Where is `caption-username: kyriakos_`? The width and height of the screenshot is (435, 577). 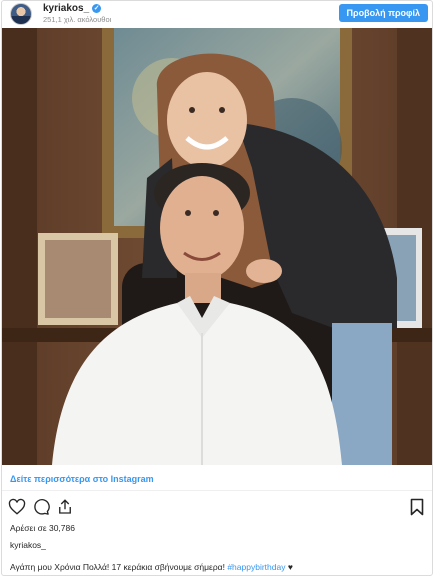
caption-username: kyriakos_ is located at coordinates (28, 545).